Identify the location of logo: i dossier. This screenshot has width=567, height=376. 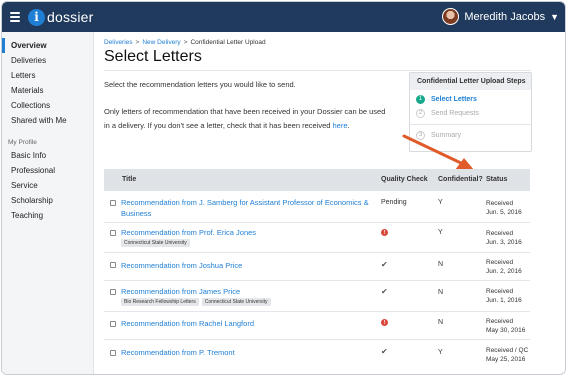
(61, 17).